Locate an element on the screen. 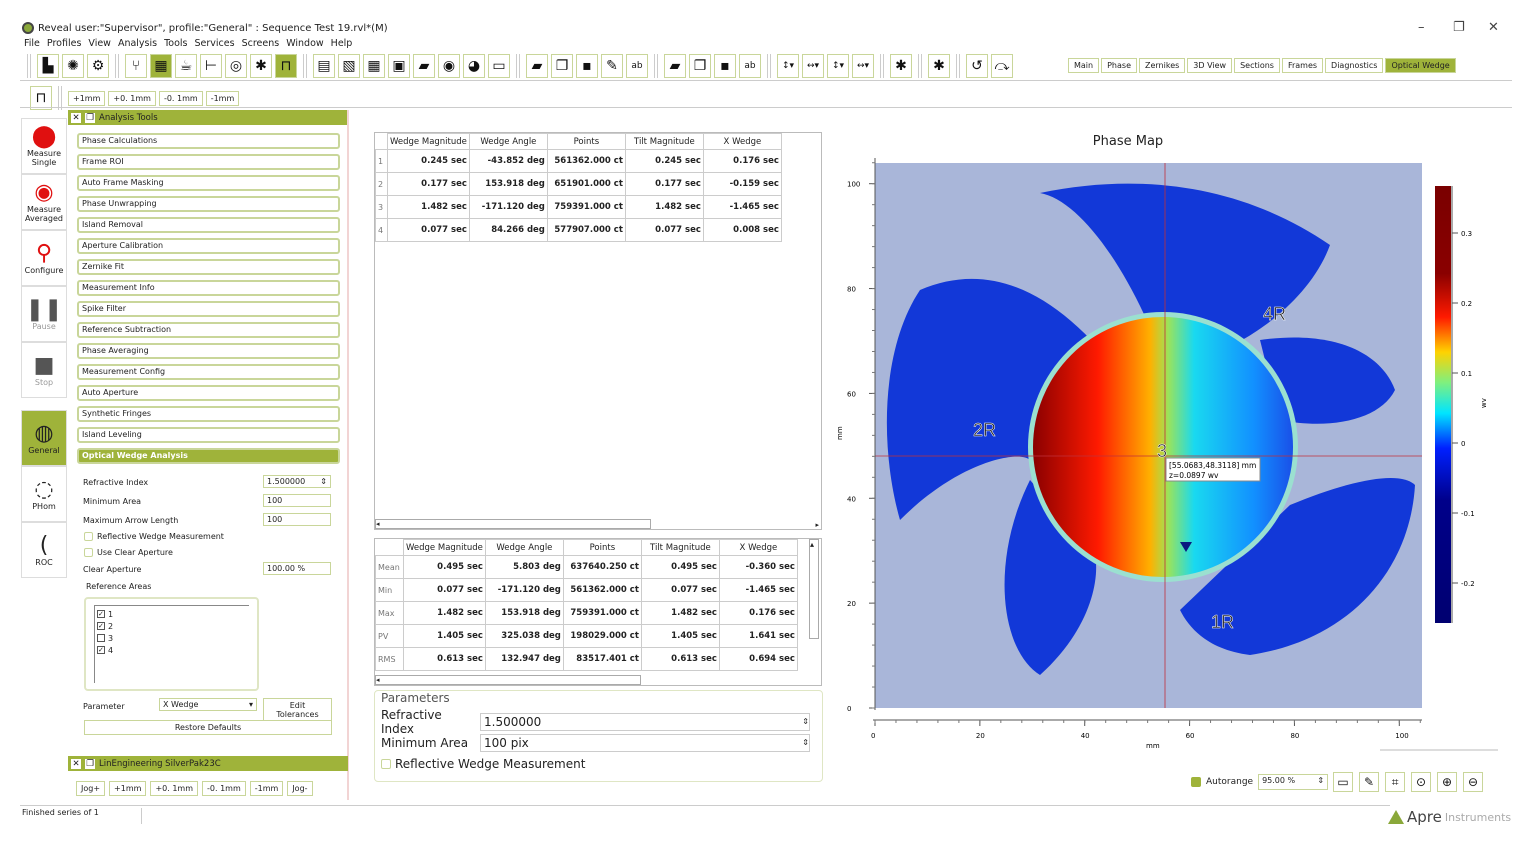 The width and height of the screenshot is (1536, 845). sidebar-stop: ■ Stop is located at coordinates (44, 370).